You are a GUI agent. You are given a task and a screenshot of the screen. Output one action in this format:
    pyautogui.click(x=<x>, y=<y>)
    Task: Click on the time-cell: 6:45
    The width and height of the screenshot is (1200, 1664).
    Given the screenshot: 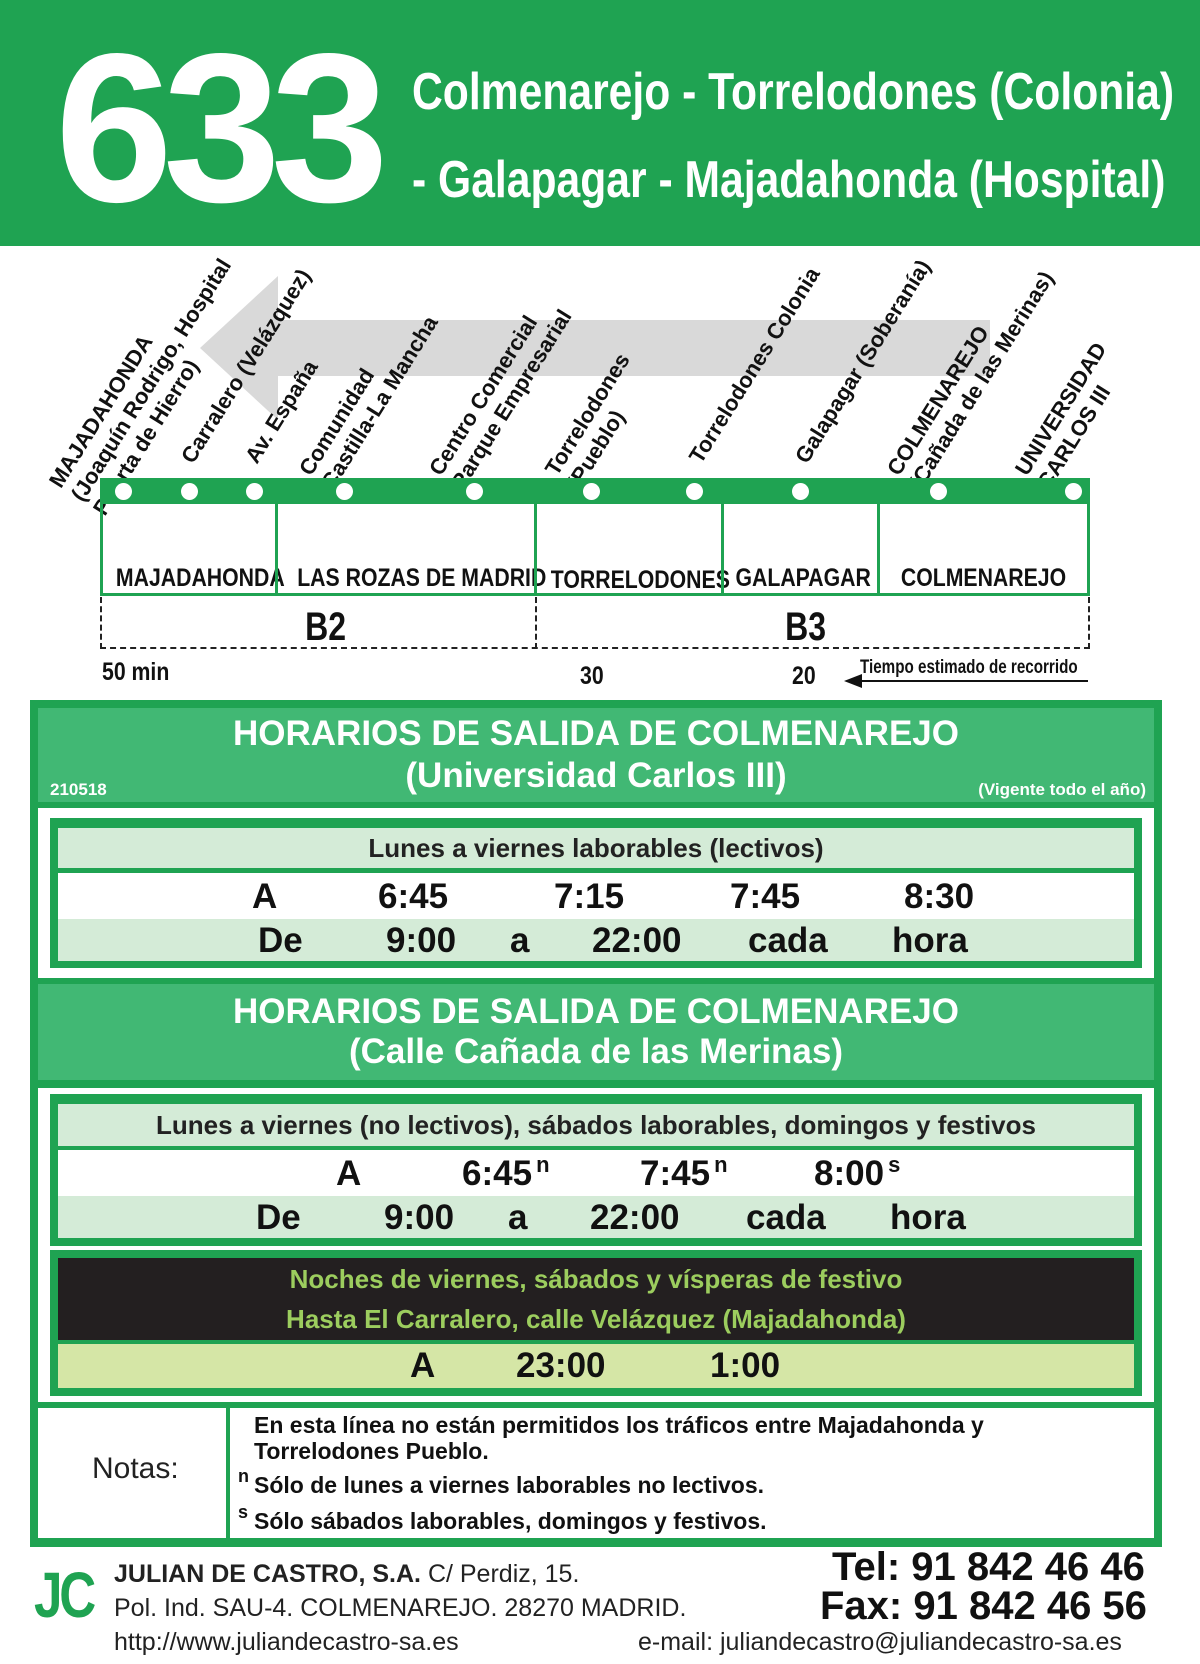 What is the action you would take?
    pyautogui.click(x=413, y=896)
    